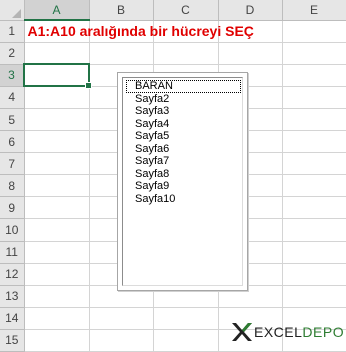  What do you see at coordinates (57, 164) in the screenshot?
I see `cell-a7` at bounding box center [57, 164].